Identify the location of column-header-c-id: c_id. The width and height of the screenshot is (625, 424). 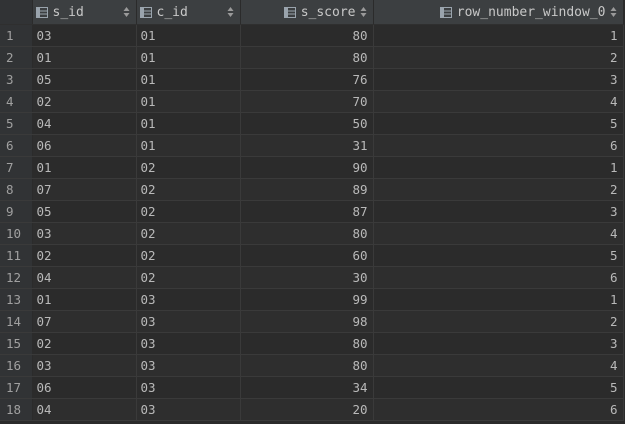
(188, 12).